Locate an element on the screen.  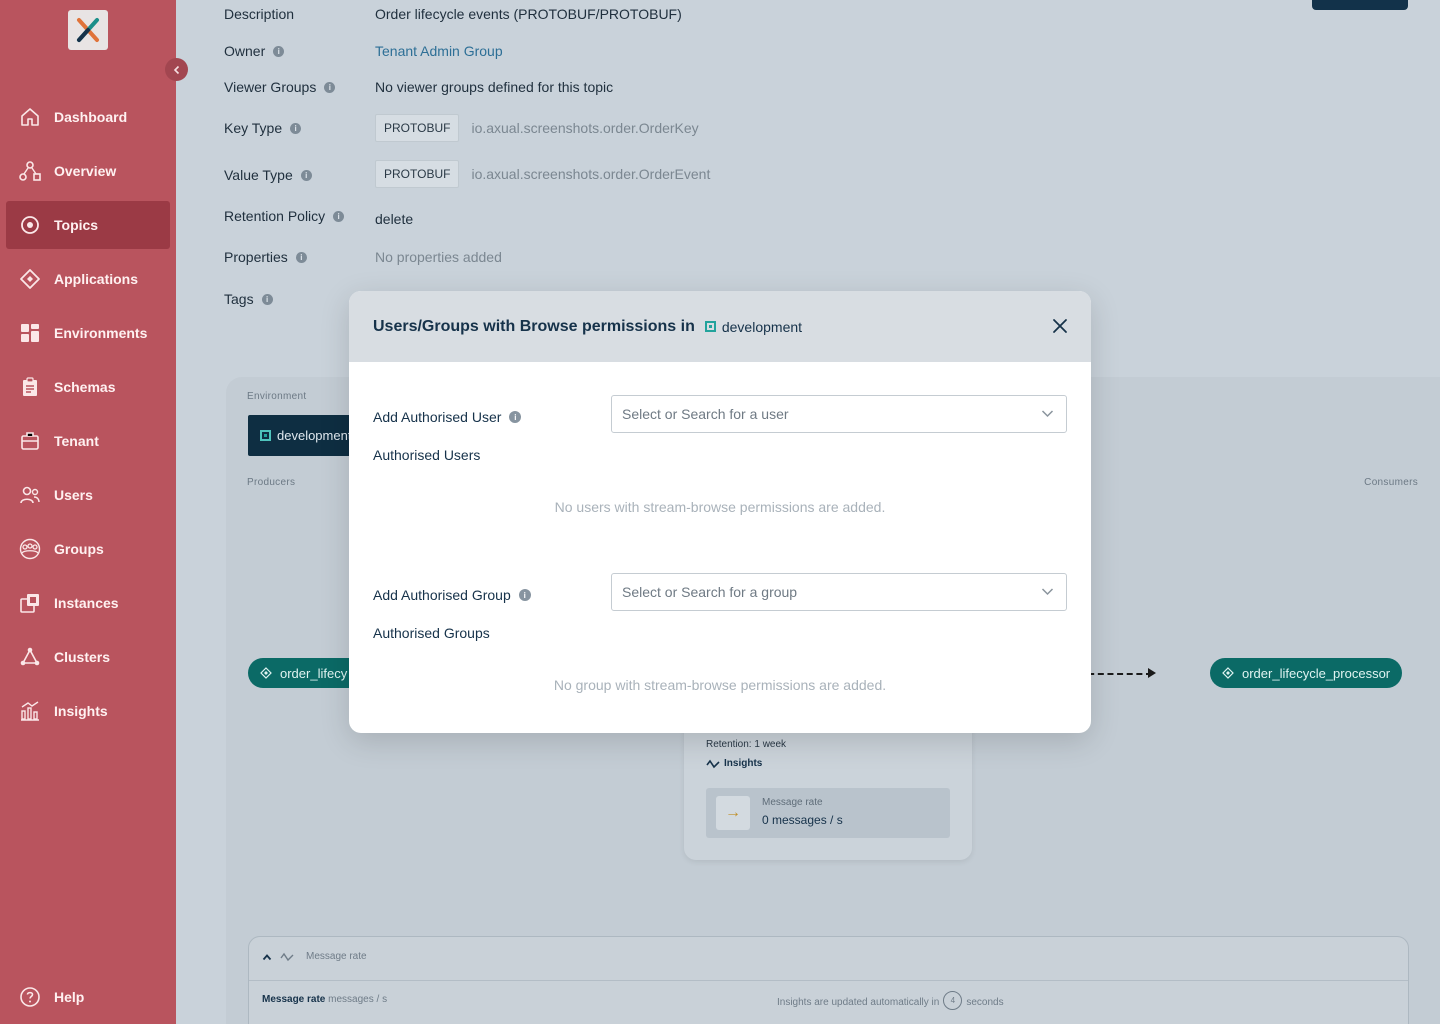
sidebar-item-overview: Overview is located at coordinates (88, 171).